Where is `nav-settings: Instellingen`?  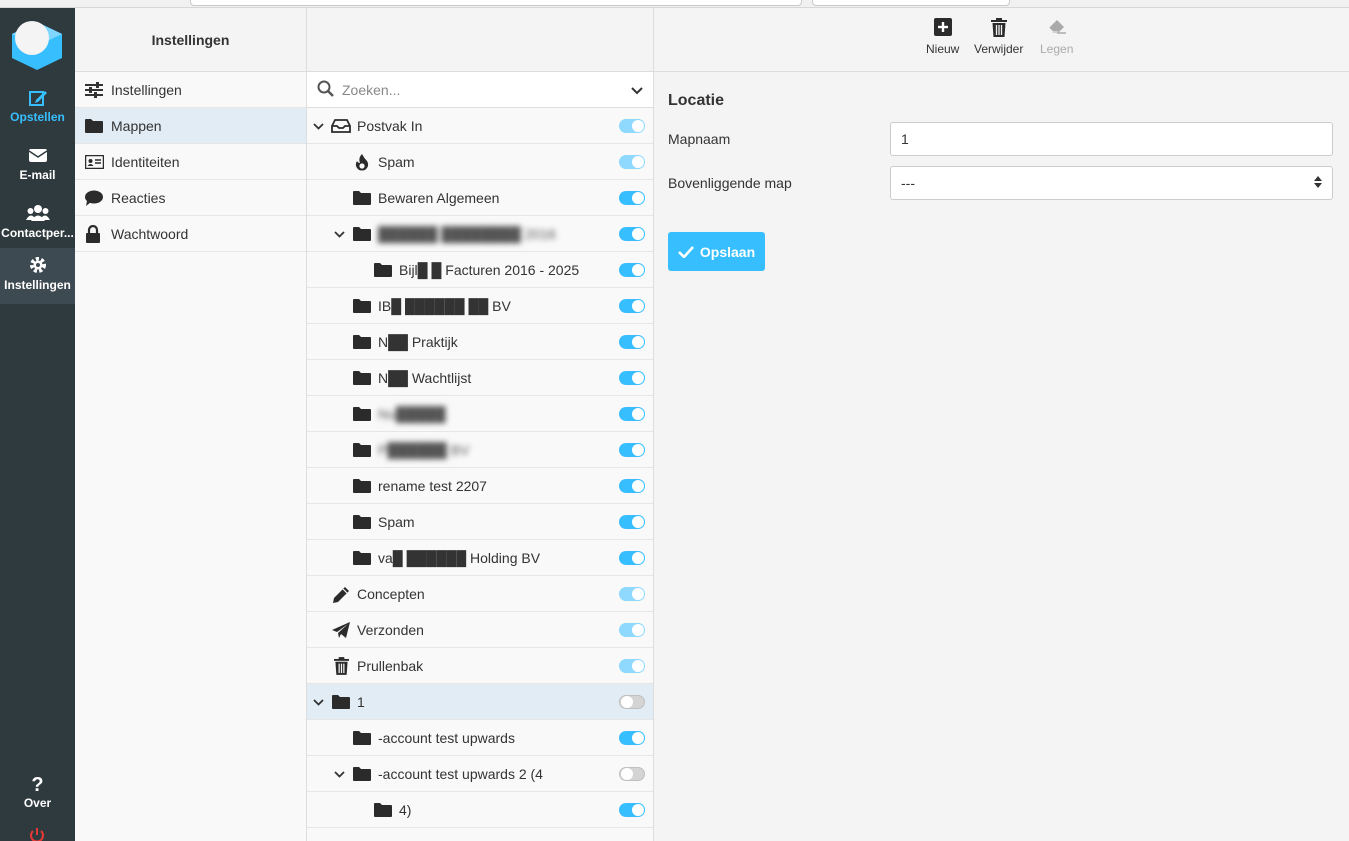
nav-settings: Instellingen is located at coordinates (37, 276).